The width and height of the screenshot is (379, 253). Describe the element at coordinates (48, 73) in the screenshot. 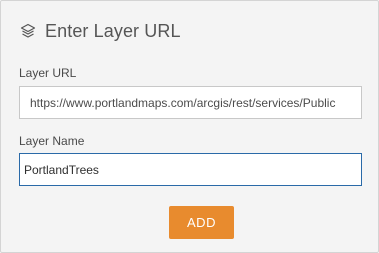

I see `layer-url-label: Layer URL` at that location.